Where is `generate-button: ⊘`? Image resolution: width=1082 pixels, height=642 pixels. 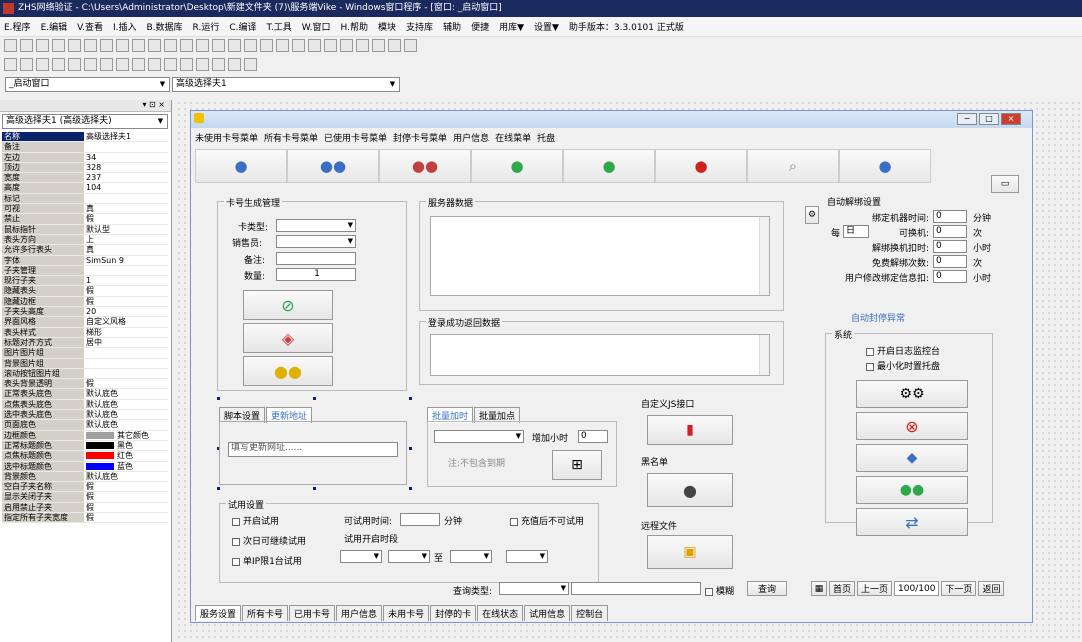 generate-button: ⊘ is located at coordinates (288, 305).